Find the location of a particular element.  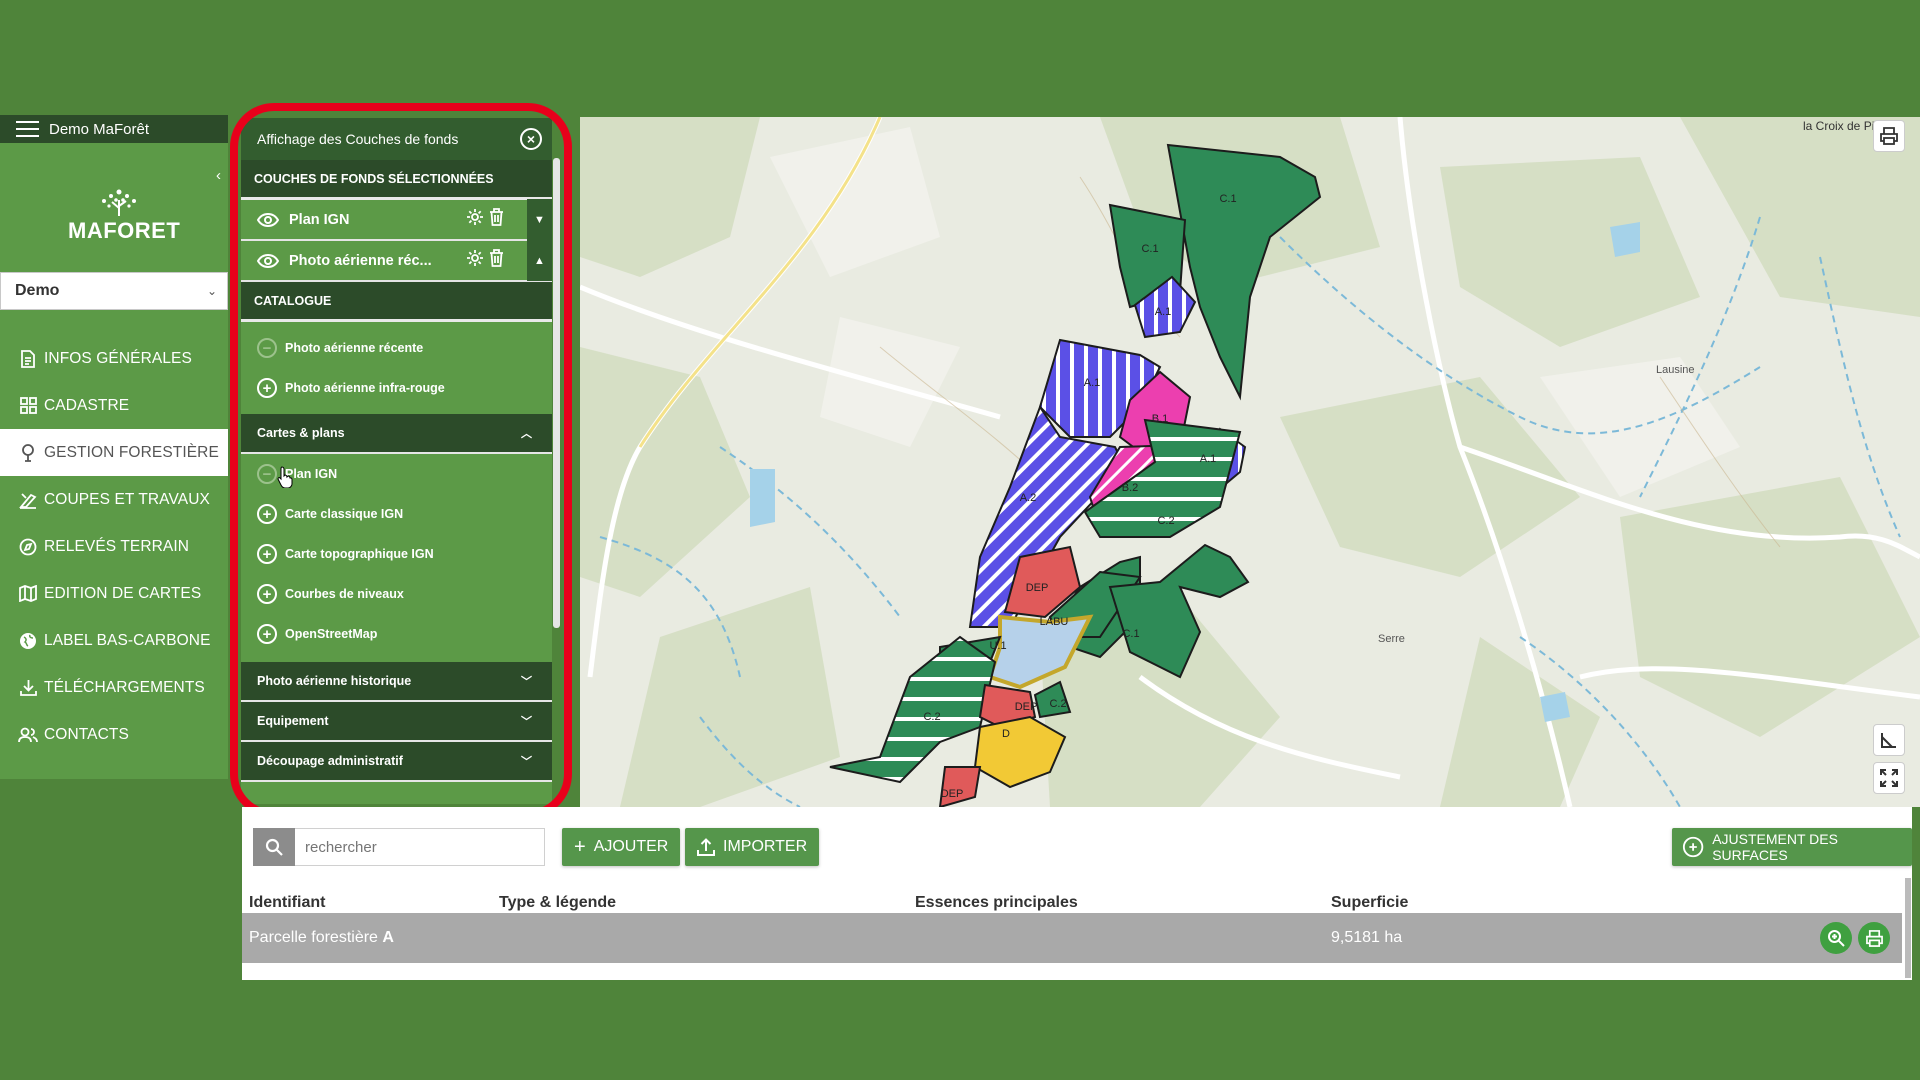

catalogue-item: + Courbes de niveaux is located at coordinates (396, 594).